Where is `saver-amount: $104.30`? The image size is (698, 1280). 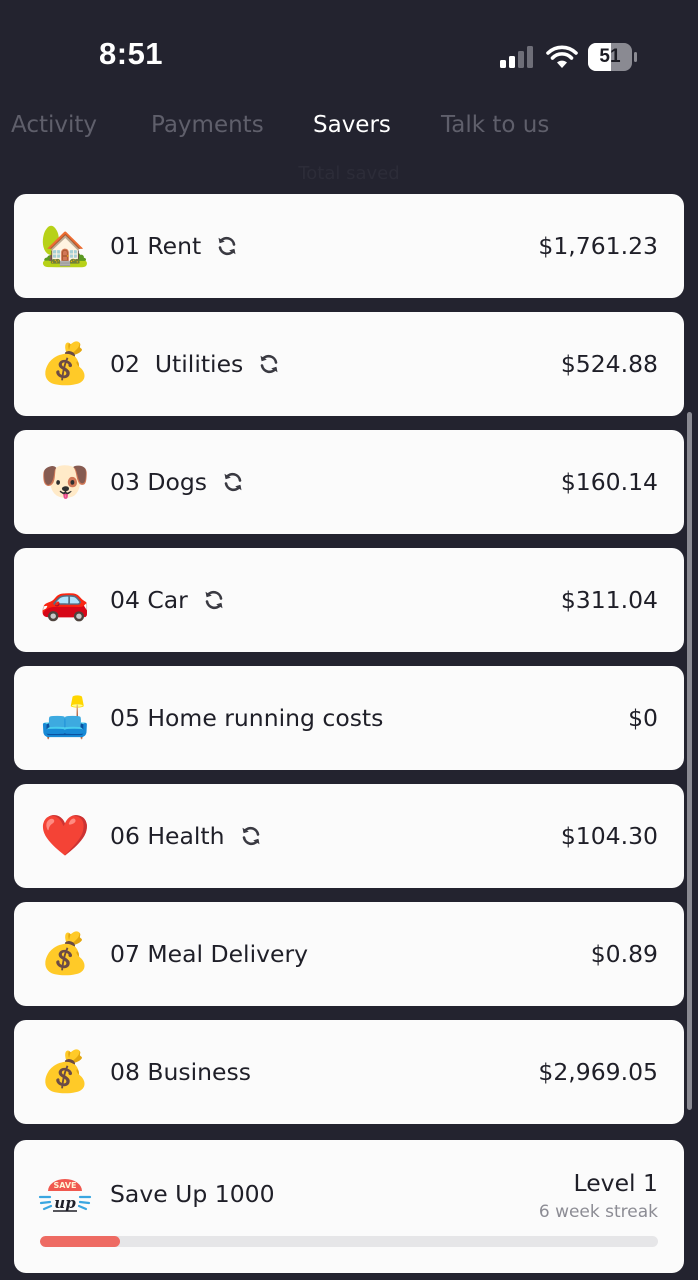 saver-amount: $104.30 is located at coordinates (609, 836).